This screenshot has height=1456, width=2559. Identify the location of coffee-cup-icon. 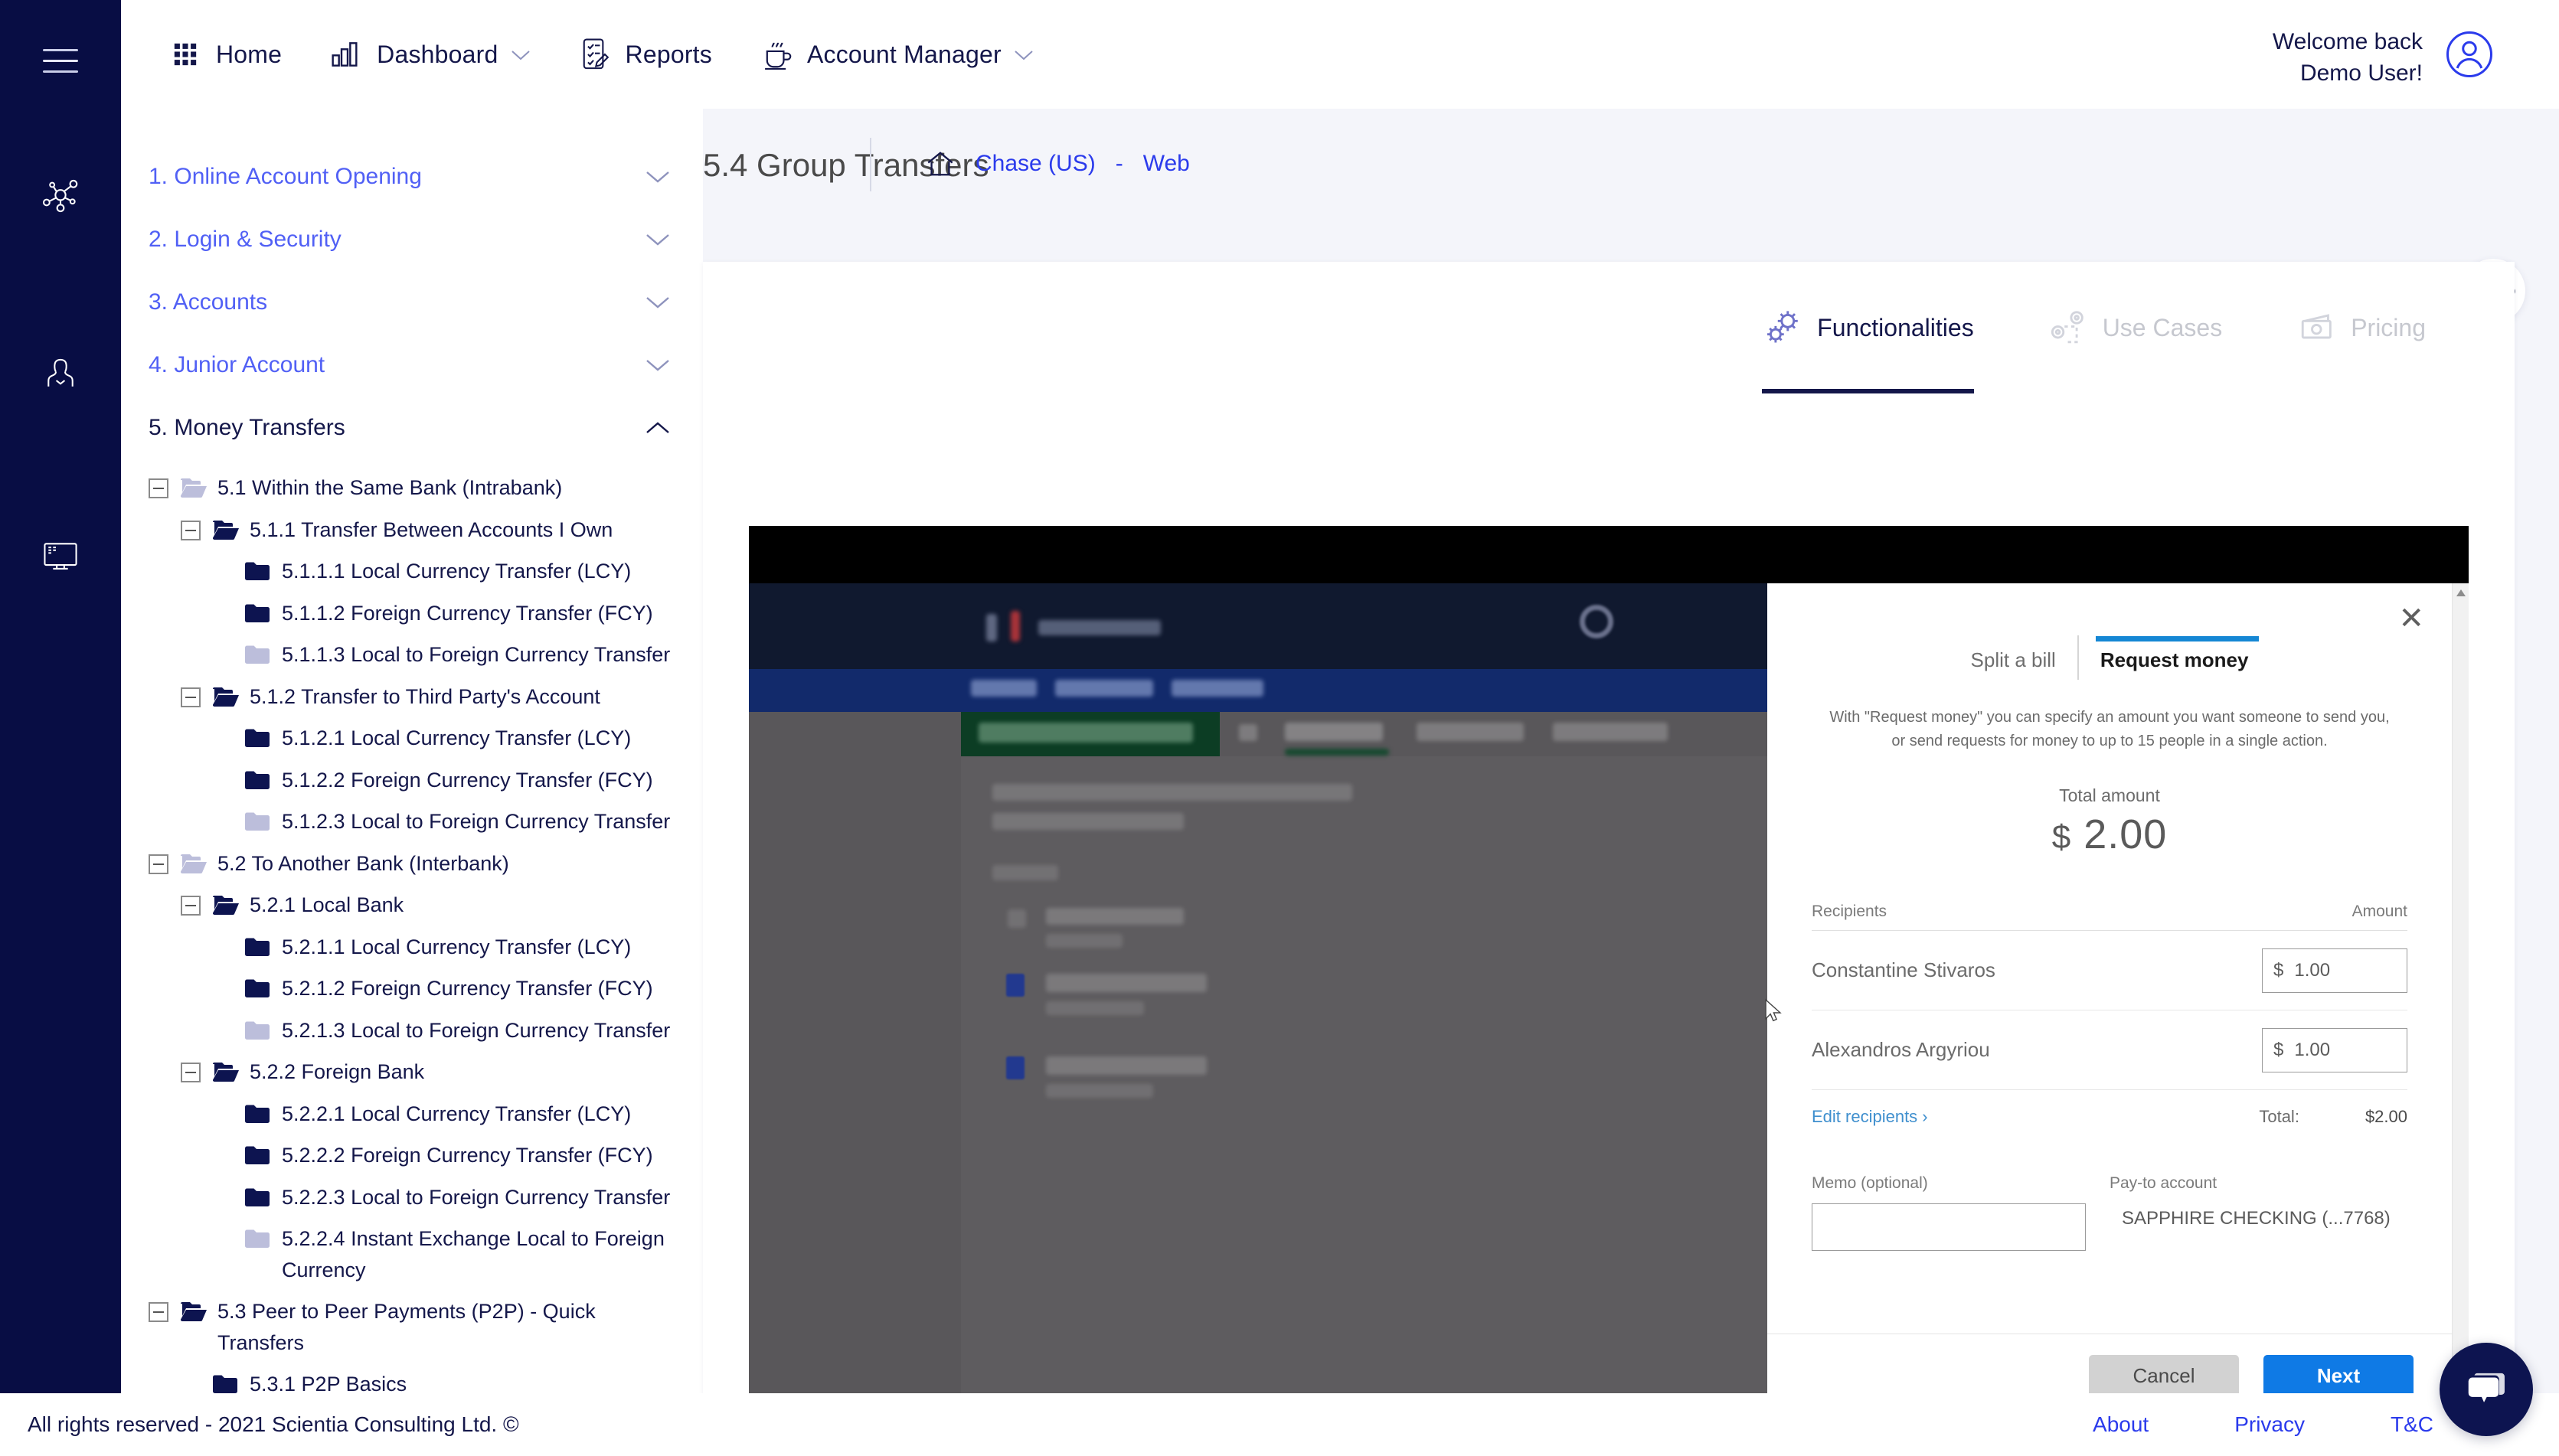
(776, 54).